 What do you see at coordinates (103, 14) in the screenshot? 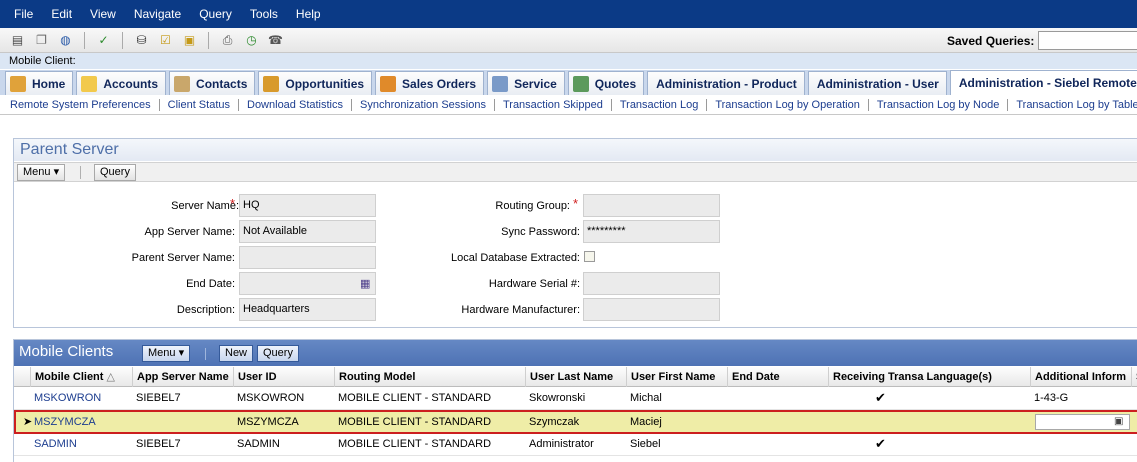
I see `menu-view: View` at bounding box center [103, 14].